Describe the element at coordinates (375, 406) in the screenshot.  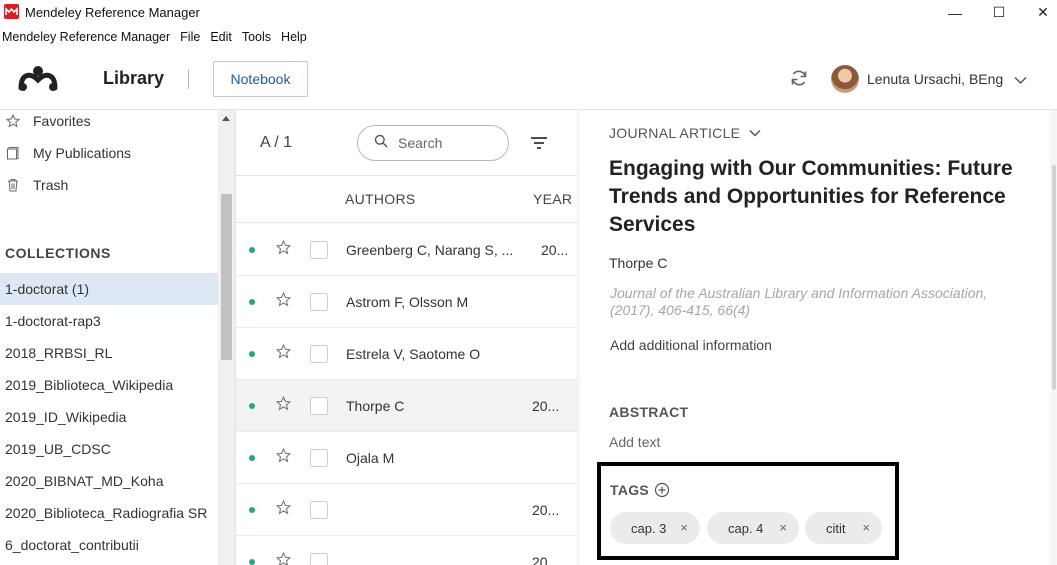
I see `row-authors: Thorpe C` at that location.